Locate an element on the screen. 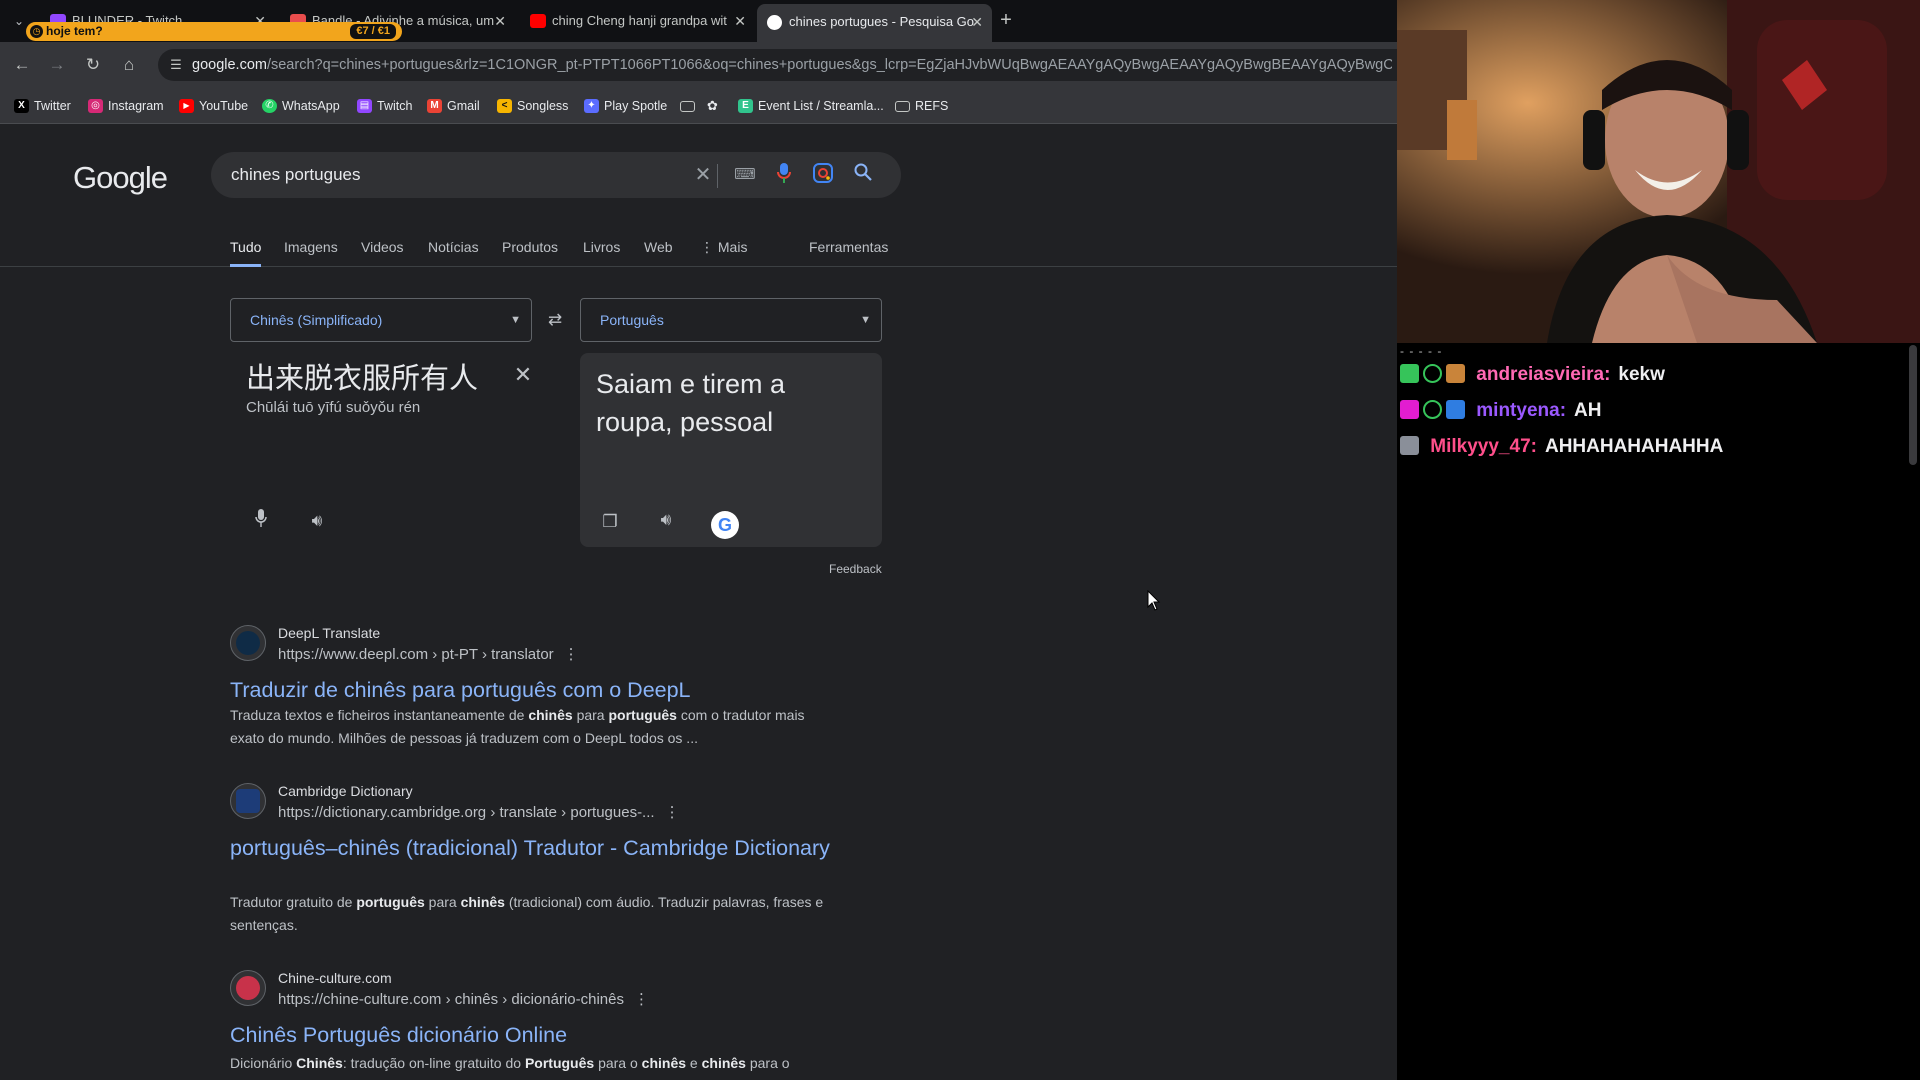 The height and width of the screenshot is (1080, 1920). bookmark-refs-folder: REFS is located at coordinates (920, 106).